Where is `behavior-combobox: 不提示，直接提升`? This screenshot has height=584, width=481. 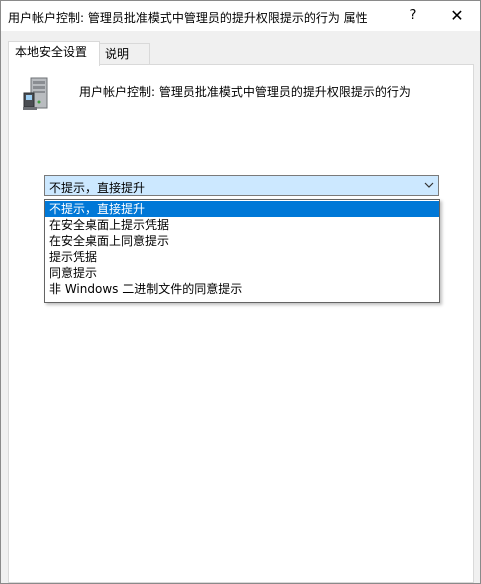
behavior-combobox: 不提示，直接提升 is located at coordinates (241, 185).